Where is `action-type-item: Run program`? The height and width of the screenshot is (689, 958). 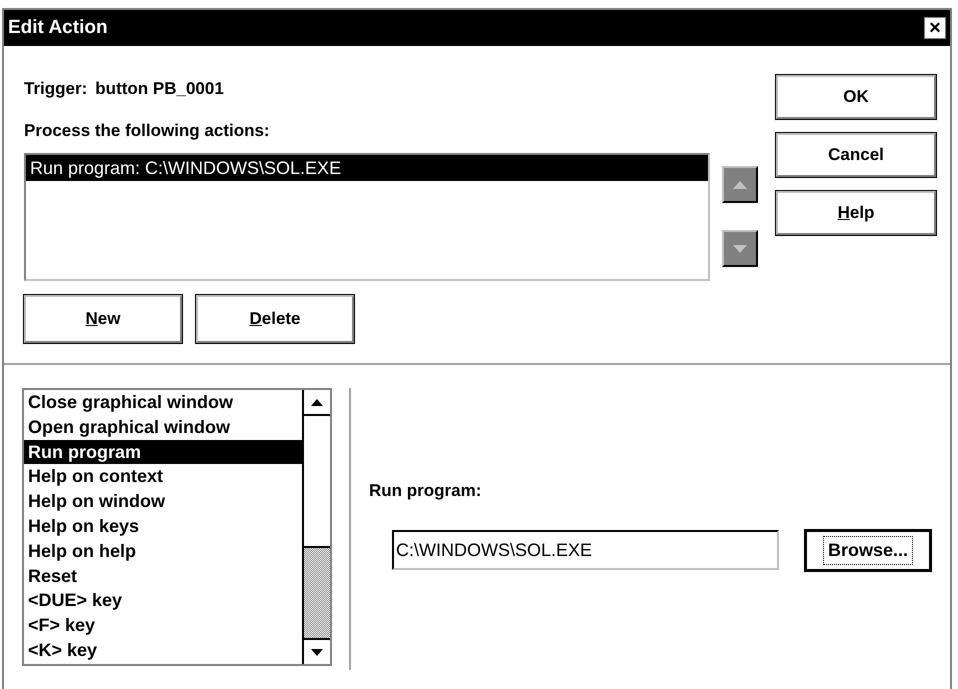 action-type-item: Run program is located at coordinates (163, 452).